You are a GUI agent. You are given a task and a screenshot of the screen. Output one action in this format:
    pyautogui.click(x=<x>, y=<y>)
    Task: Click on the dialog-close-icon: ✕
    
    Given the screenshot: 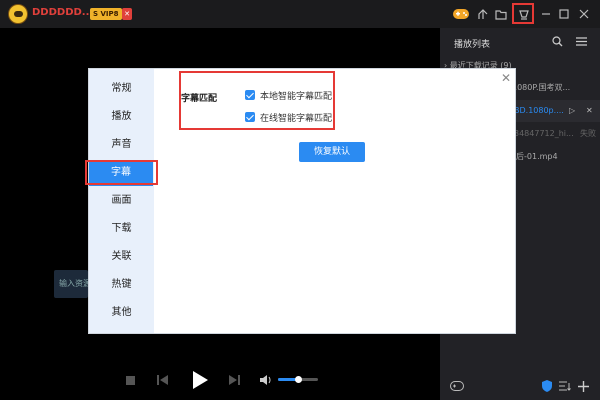 What is the action you would take?
    pyautogui.click(x=506, y=78)
    